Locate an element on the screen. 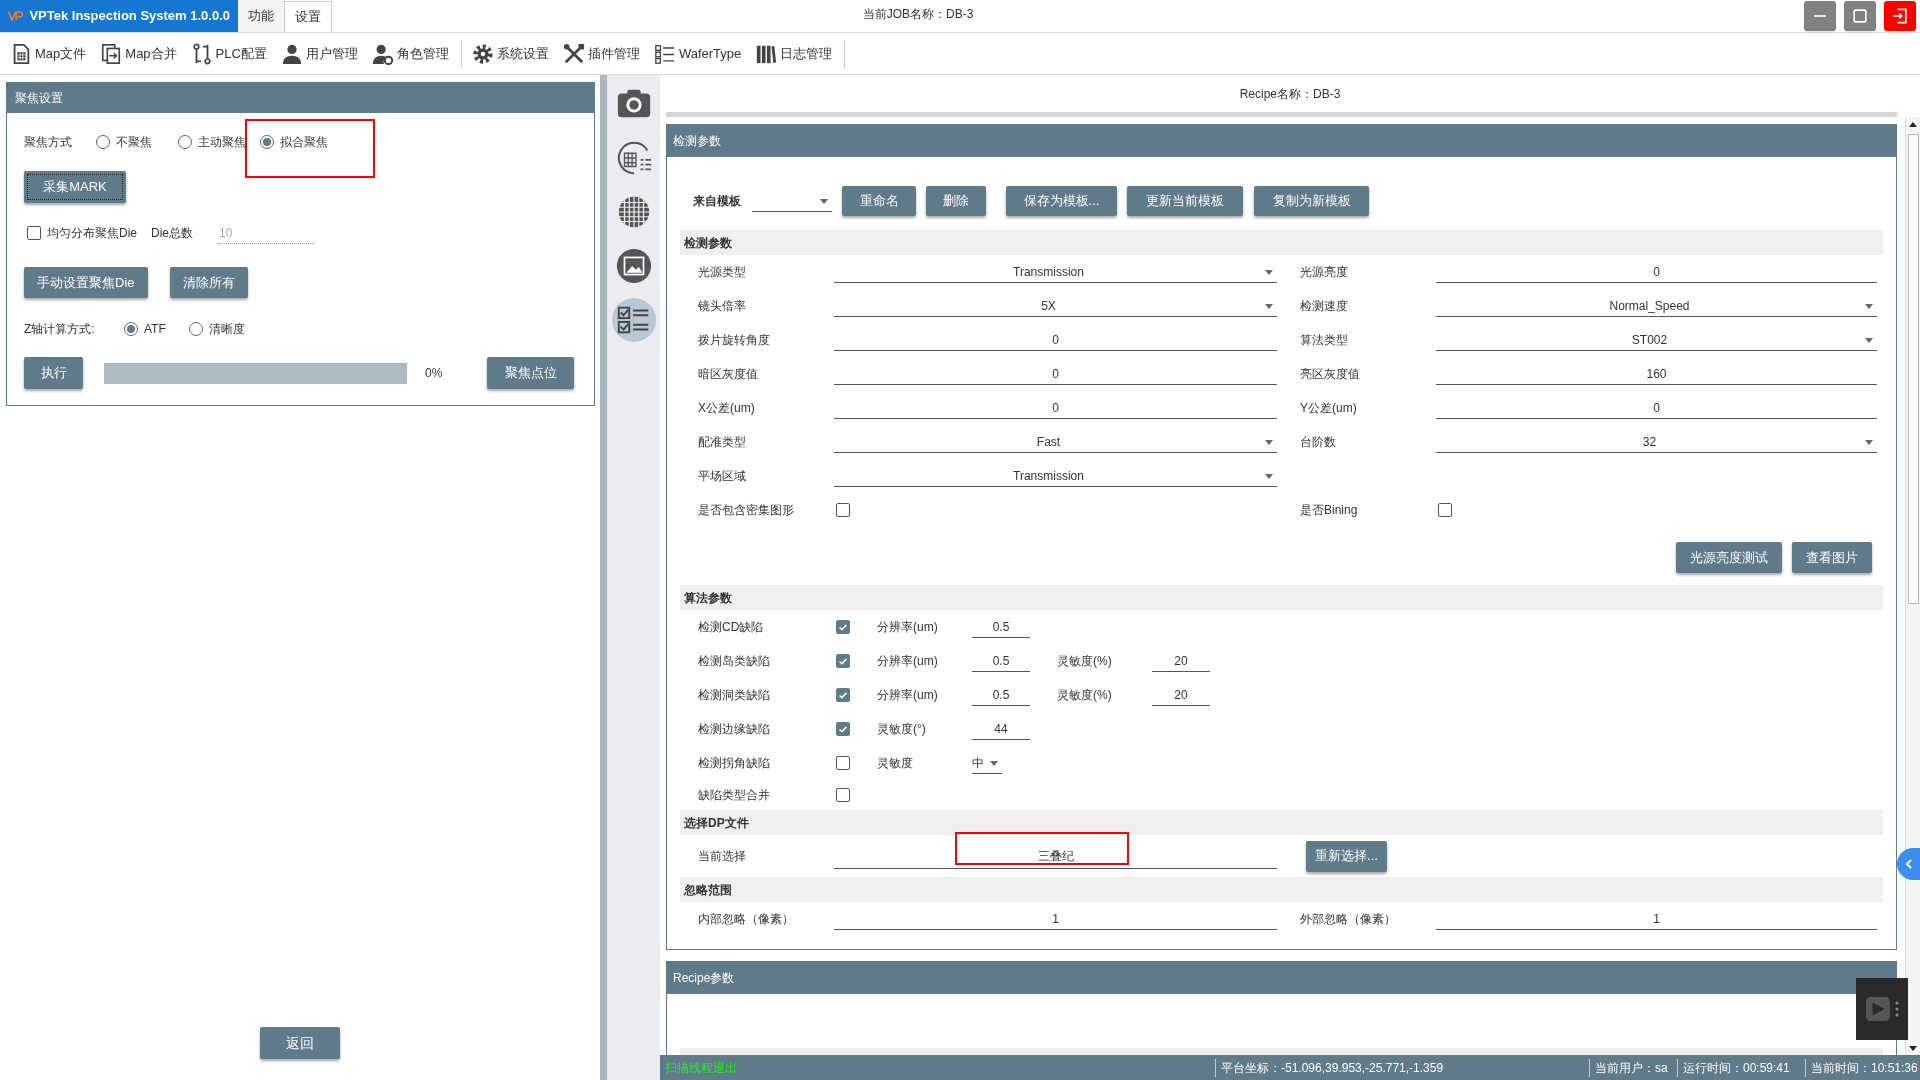 The width and height of the screenshot is (1920, 1080). dropdown: ST002 is located at coordinates (1656, 340).